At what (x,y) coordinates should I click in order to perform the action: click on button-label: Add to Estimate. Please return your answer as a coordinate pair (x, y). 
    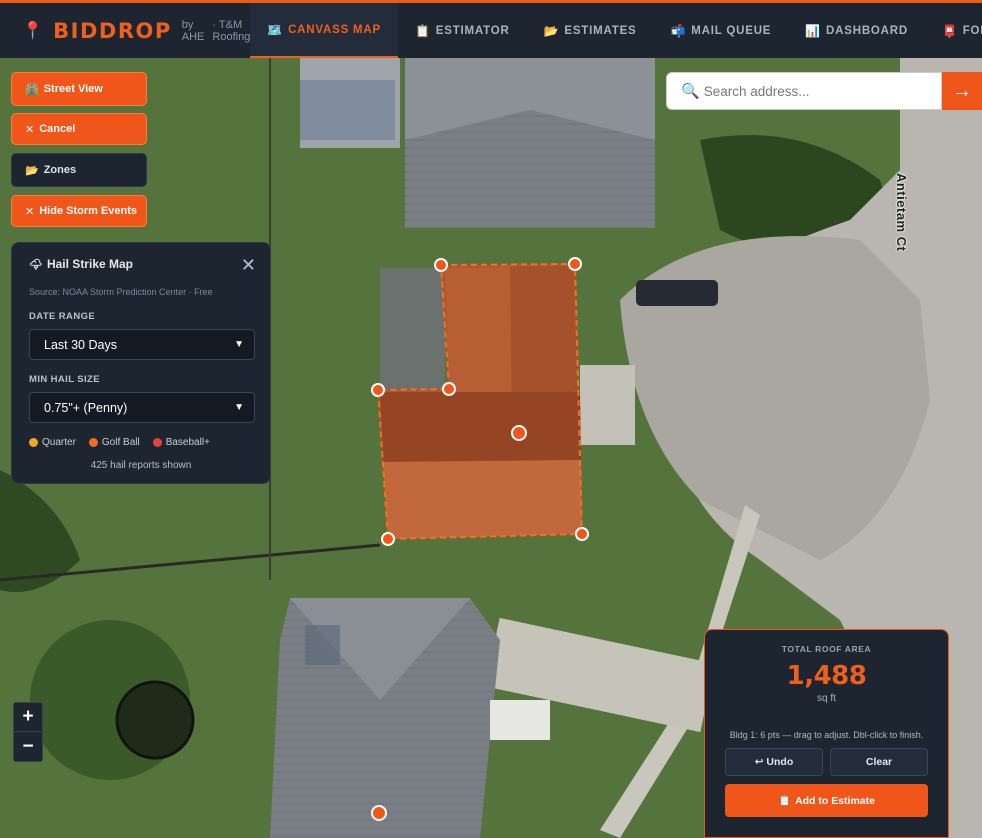
    Looking at the image, I should click on (835, 800).